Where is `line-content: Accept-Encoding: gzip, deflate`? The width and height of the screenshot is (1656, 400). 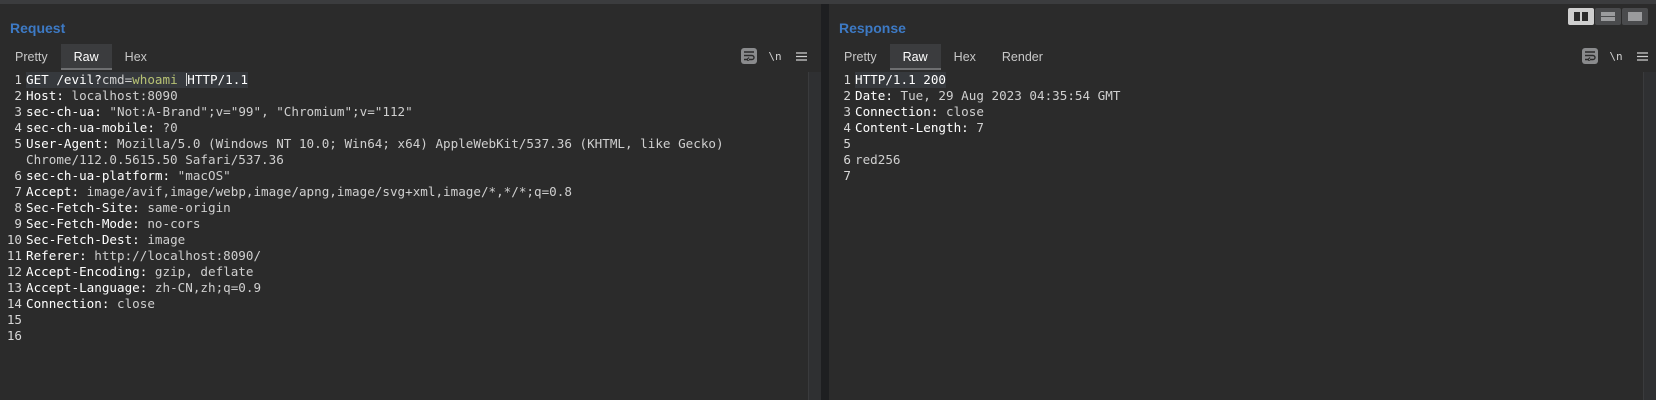 line-content: Accept-Encoding: gzip, deflate is located at coordinates (139, 272).